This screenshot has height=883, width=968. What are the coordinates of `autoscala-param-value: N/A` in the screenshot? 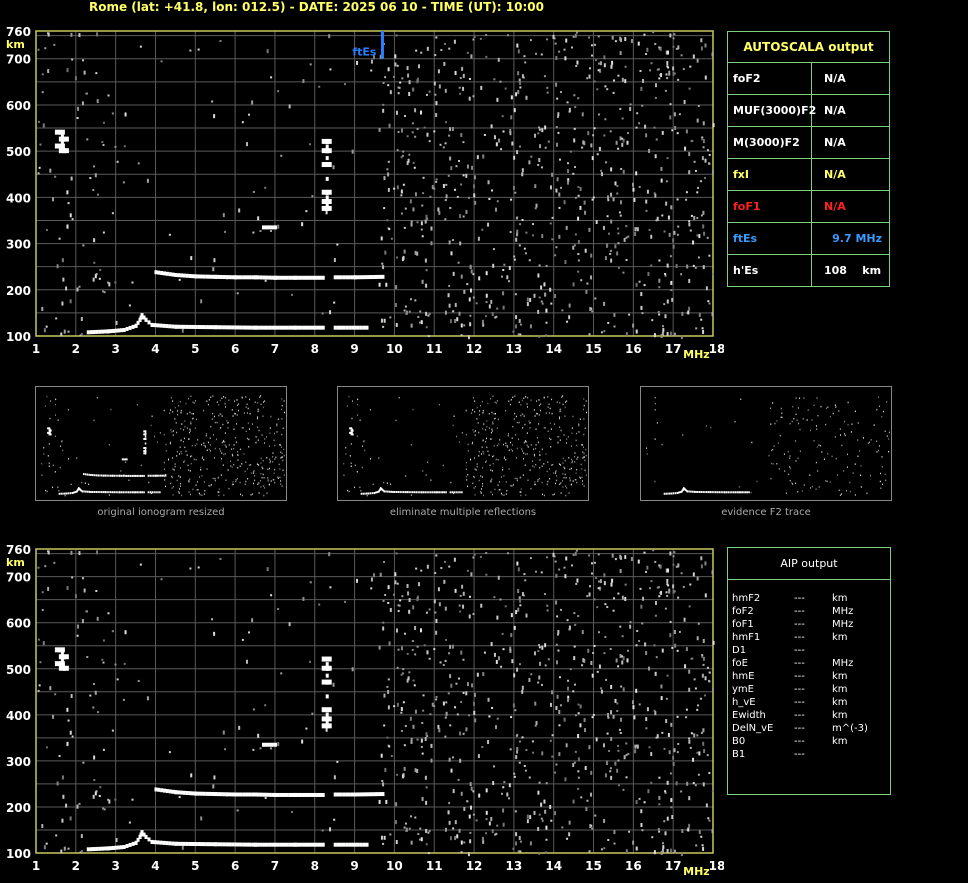 It's located at (835, 110).